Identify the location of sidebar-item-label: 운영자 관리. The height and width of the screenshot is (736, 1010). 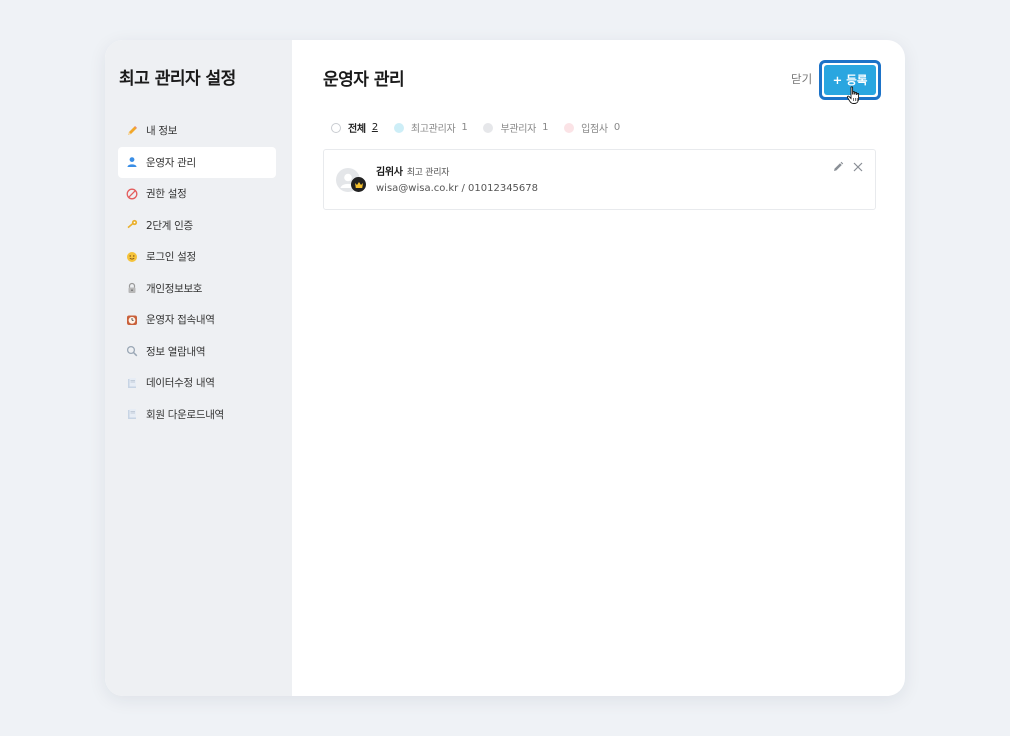
(171, 162).